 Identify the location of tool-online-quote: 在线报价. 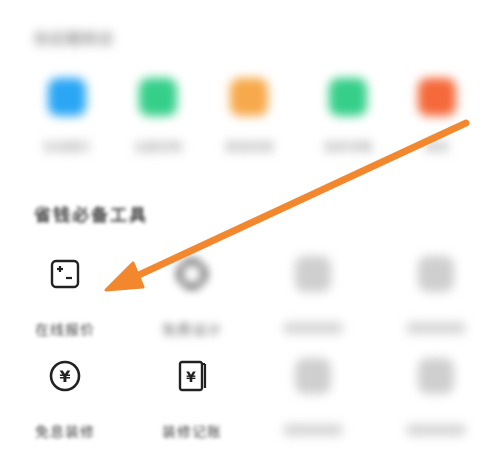
(65, 298).